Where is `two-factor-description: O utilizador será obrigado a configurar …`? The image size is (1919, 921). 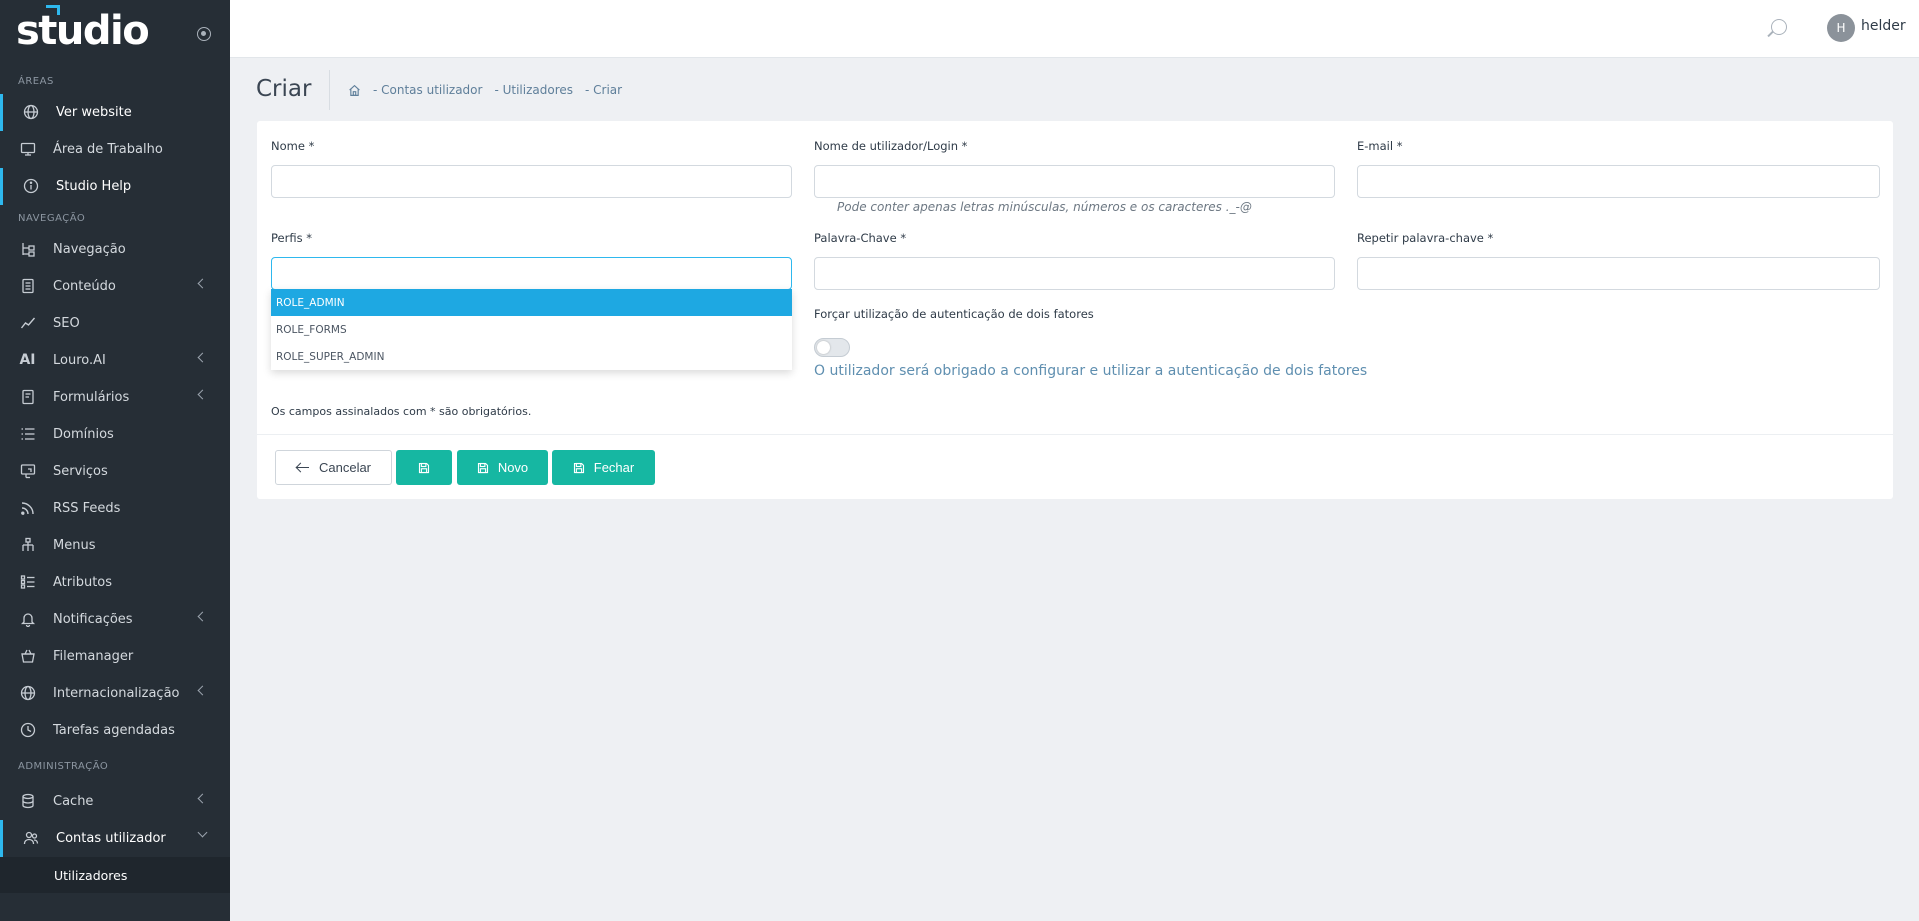
two-factor-description: O utilizador será obrigado a configurar … is located at coordinates (1091, 371).